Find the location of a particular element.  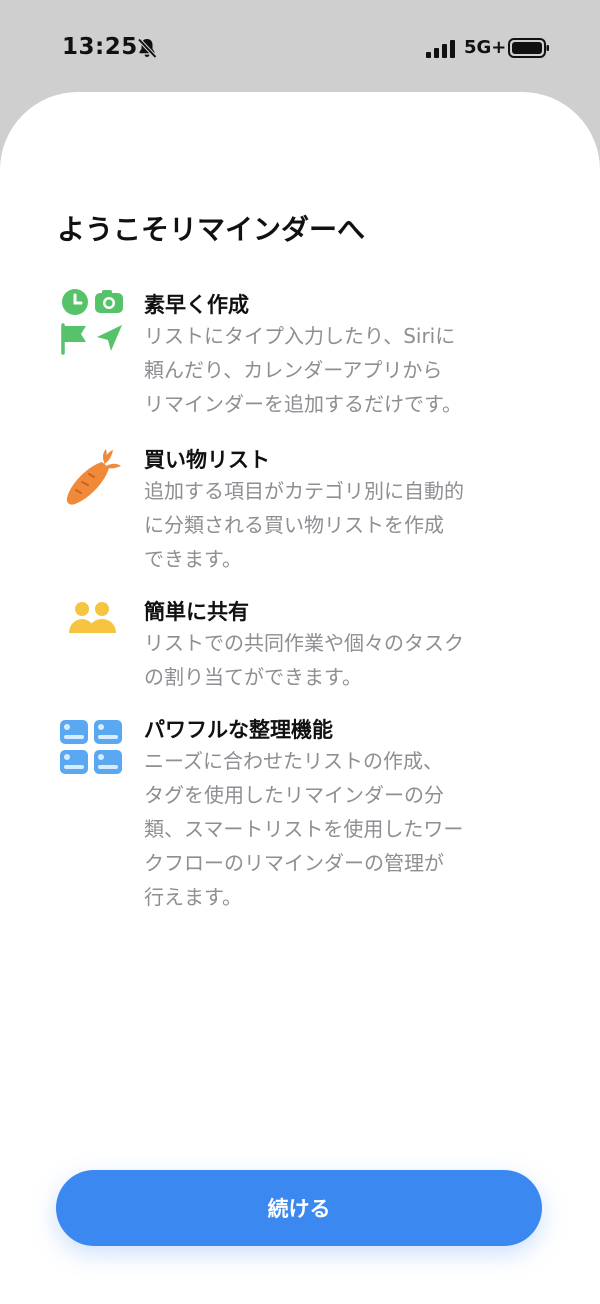

battery-icon is located at coordinates (528, 48).